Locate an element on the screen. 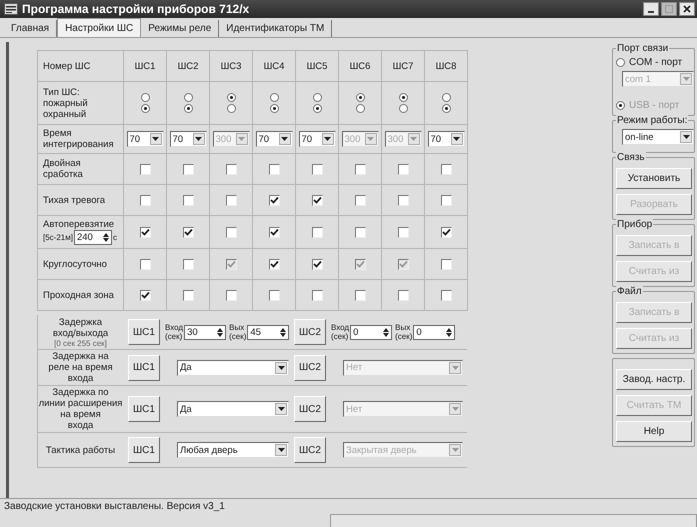 The width and height of the screenshot is (697, 527). field-label: Вых (сек) is located at coordinates (403, 332).